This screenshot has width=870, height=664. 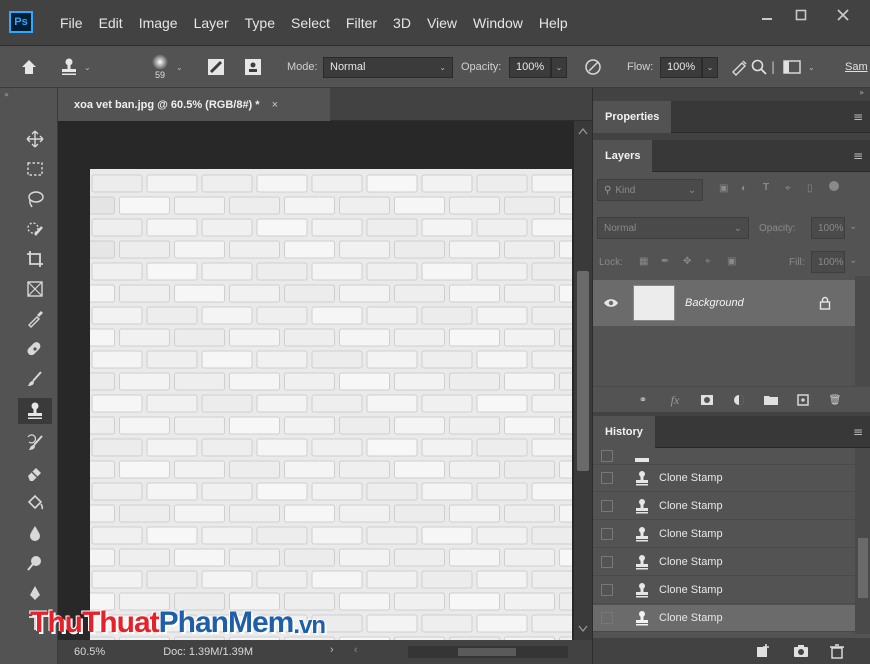 I want to click on type-tool, so click(x=35, y=623).